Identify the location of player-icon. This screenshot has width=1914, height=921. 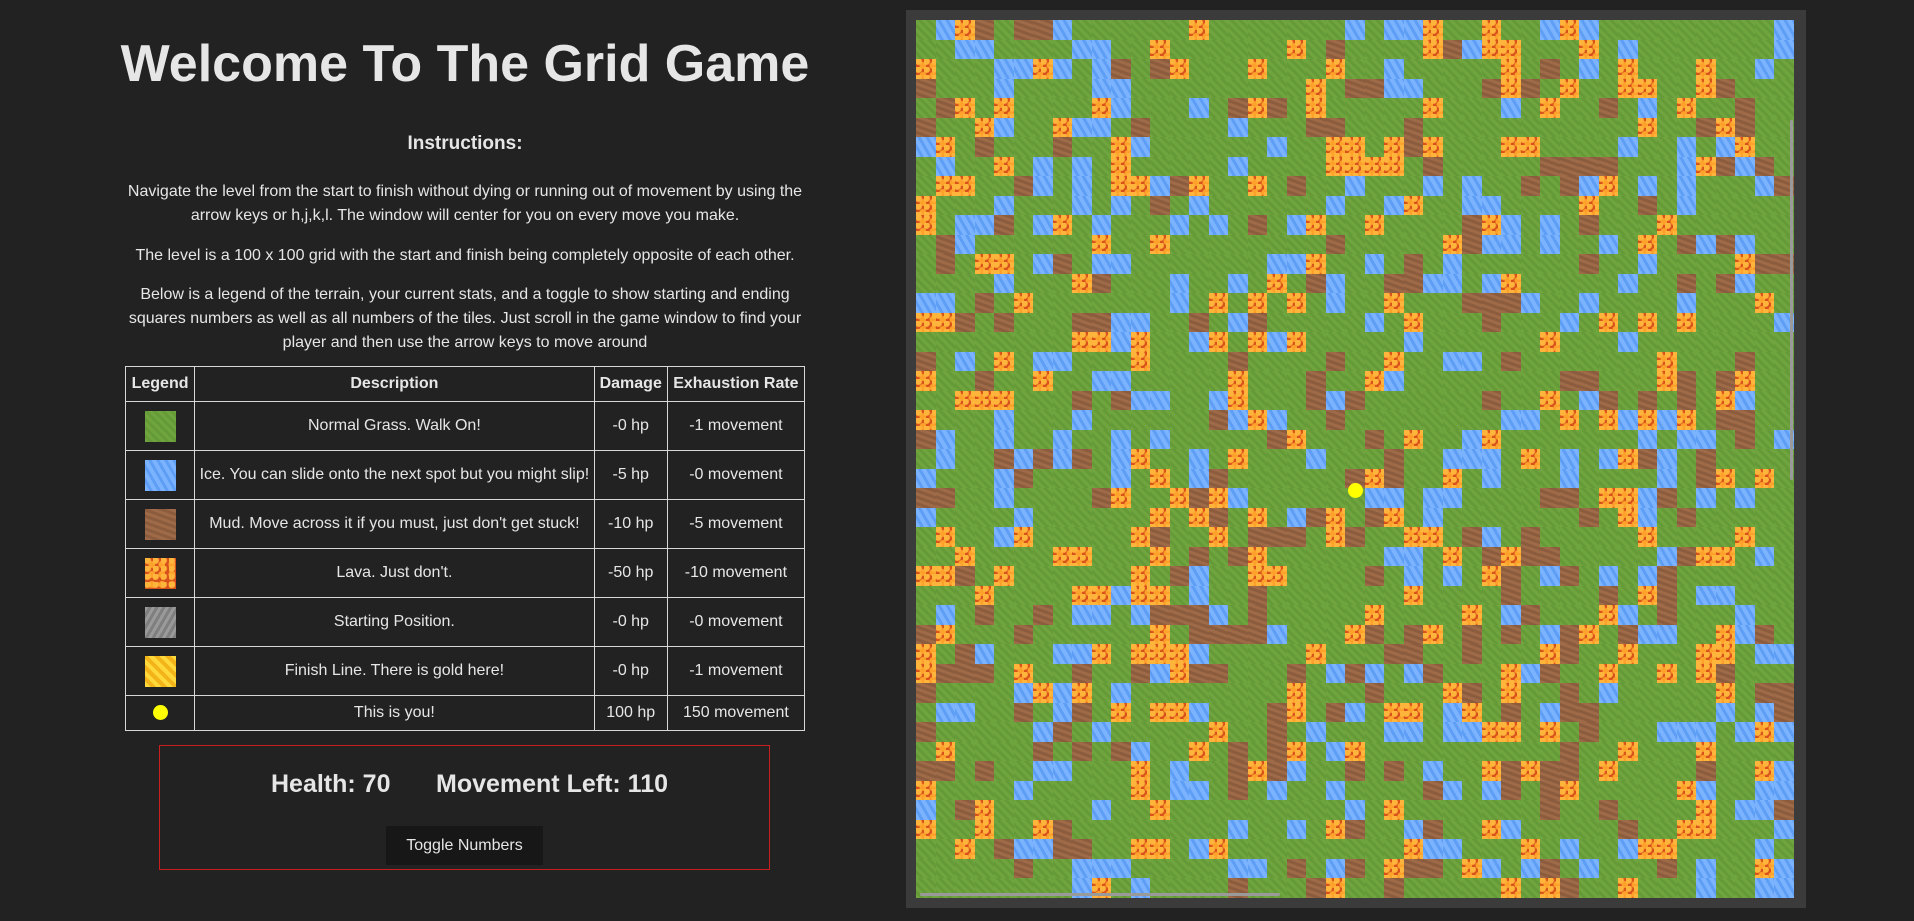
(160, 713).